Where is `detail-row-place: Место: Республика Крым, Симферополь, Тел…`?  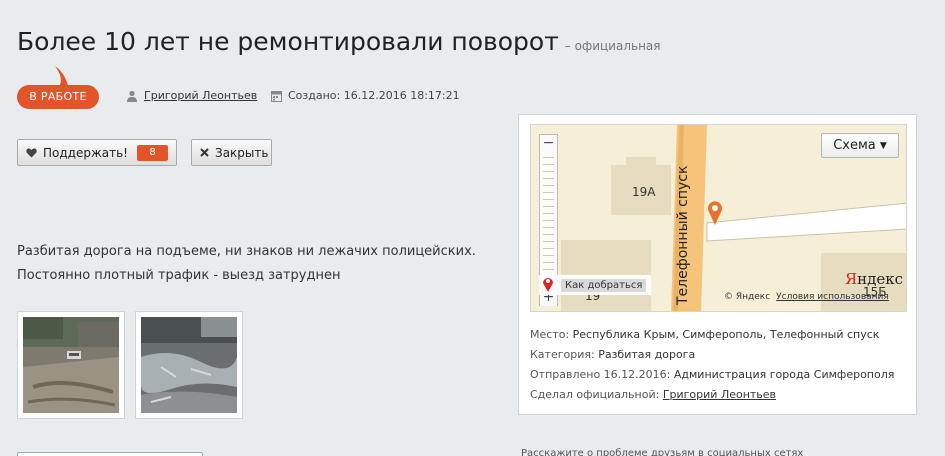 detail-row-place: Место: Республика Крым, Симферополь, Тел… is located at coordinates (712, 335).